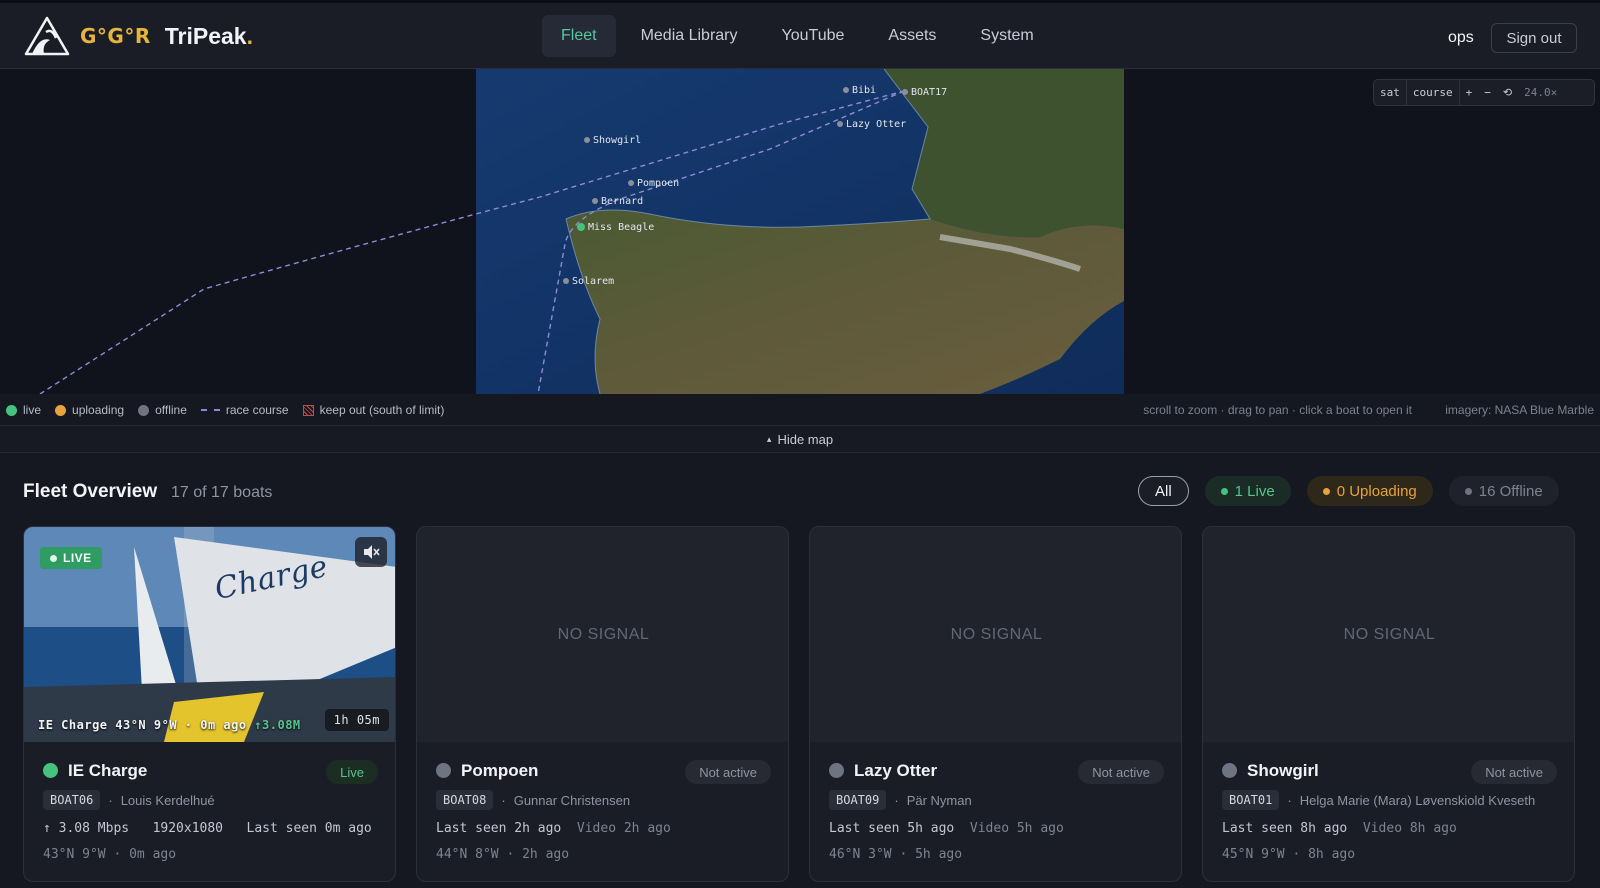 The image size is (1600, 888). Describe the element at coordinates (1339, 828) in the screenshot. I see `last-seen: Last seen 8h ago Video 8h ago` at that location.